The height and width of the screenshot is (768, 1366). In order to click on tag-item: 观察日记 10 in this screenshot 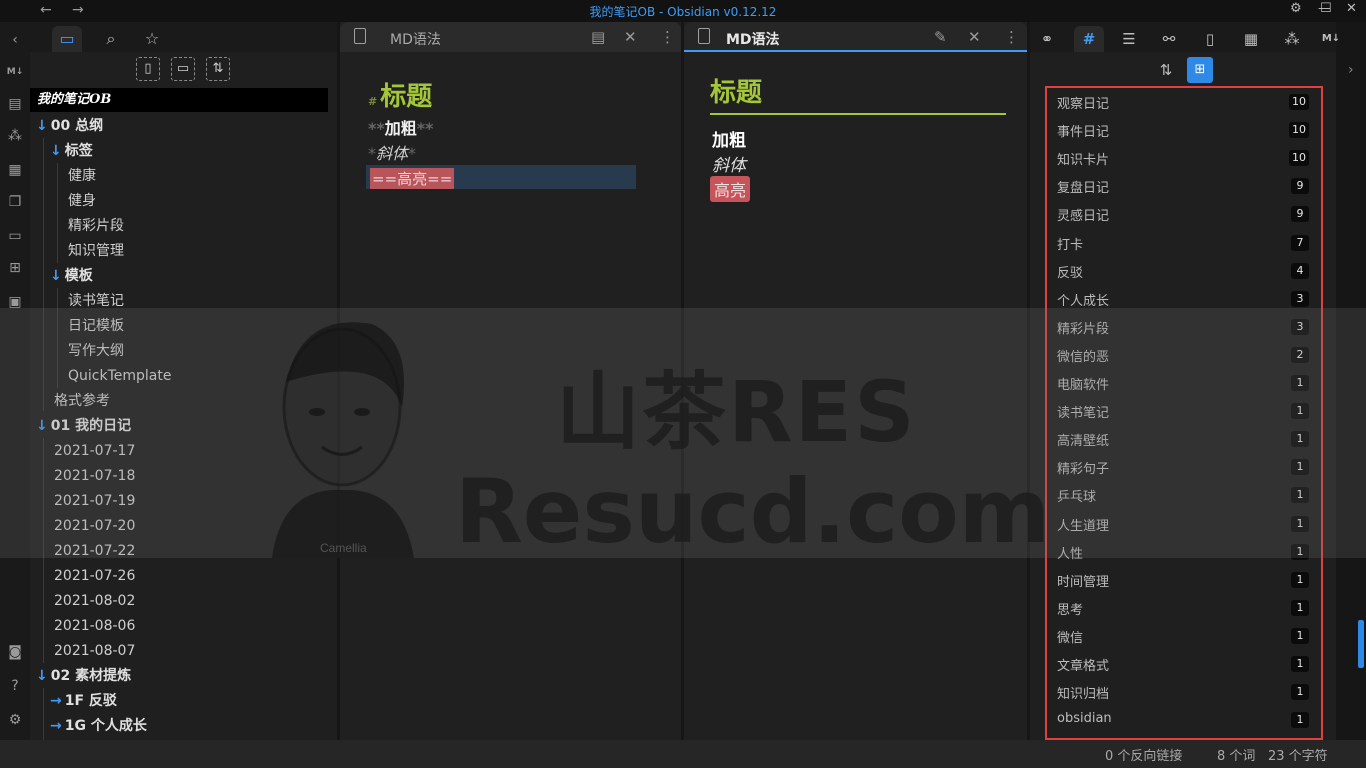, I will do `click(1183, 102)`.